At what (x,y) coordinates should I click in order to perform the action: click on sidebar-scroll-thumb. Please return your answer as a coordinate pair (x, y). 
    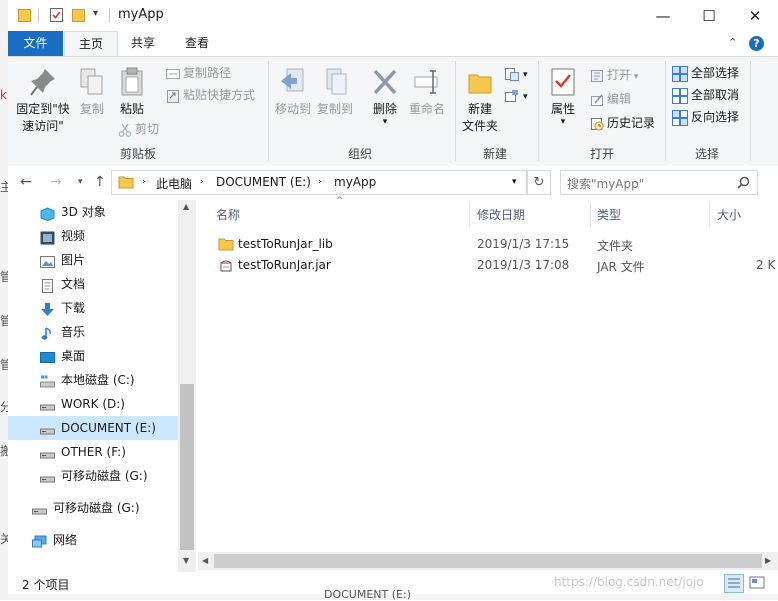
    Looking at the image, I should click on (187, 467).